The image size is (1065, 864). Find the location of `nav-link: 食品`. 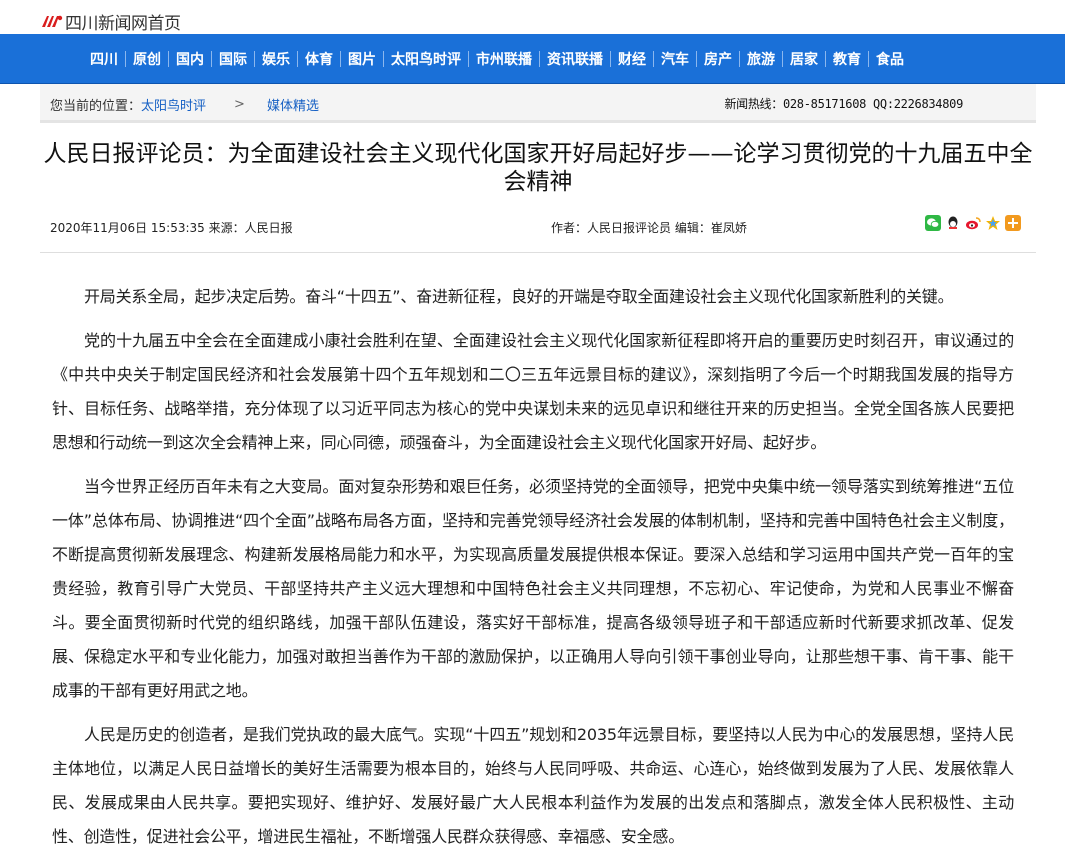

nav-link: 食品 is located at coordinates (890, 59).